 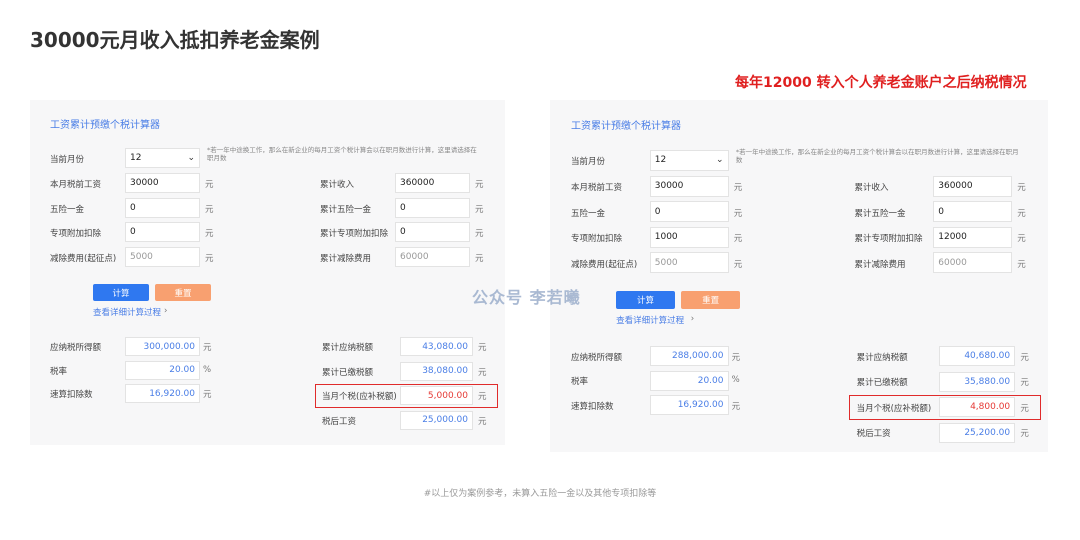 I want to click on input-field: 1000, so click(x=689, y=237).